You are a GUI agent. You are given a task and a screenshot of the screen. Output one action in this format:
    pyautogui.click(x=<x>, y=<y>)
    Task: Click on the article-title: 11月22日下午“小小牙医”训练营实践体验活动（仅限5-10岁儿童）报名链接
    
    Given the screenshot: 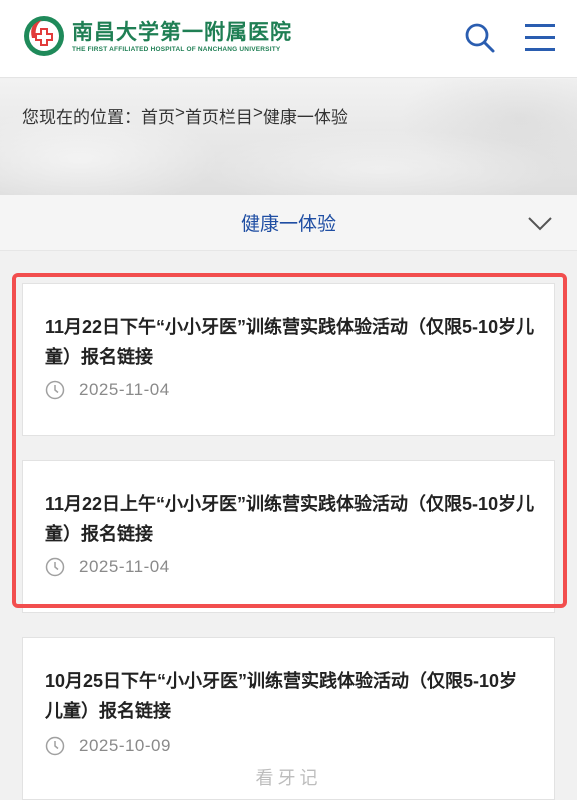 What is the action you would take?
    pyautogui.click(x=290, y=342)
    